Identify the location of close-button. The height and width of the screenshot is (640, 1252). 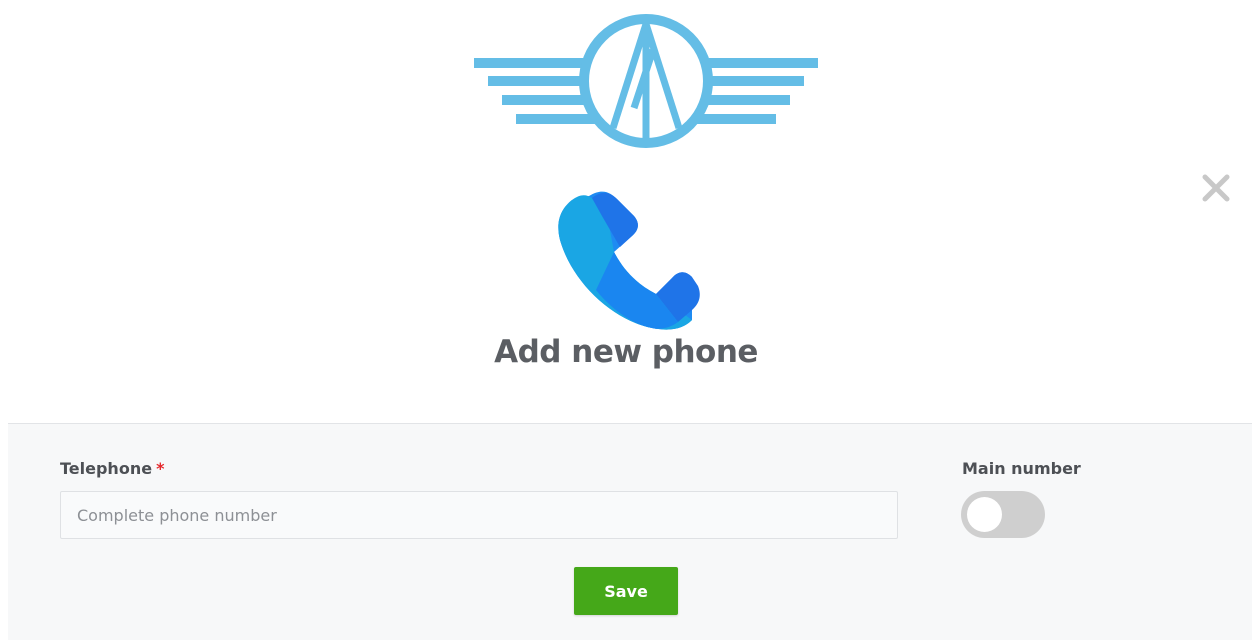
(1216, 188).